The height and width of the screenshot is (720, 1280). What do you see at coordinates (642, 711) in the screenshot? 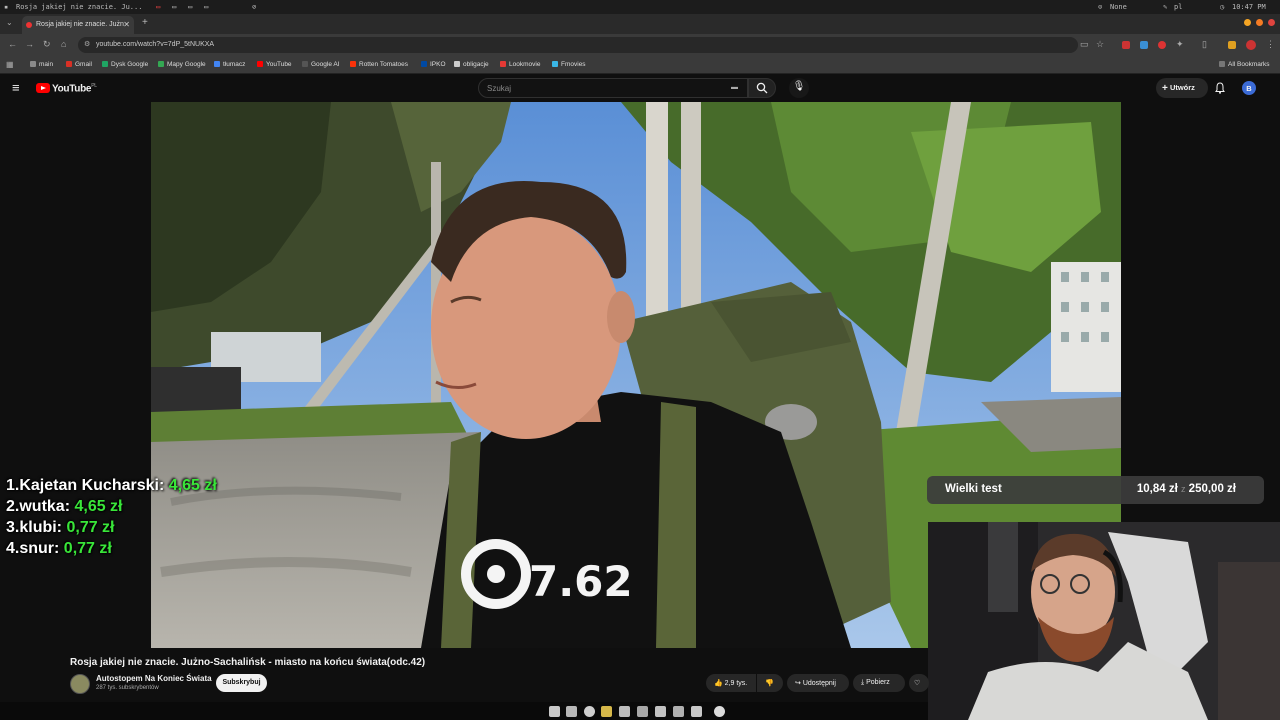
I see `steam-icon` at bounding box center [642, 711].